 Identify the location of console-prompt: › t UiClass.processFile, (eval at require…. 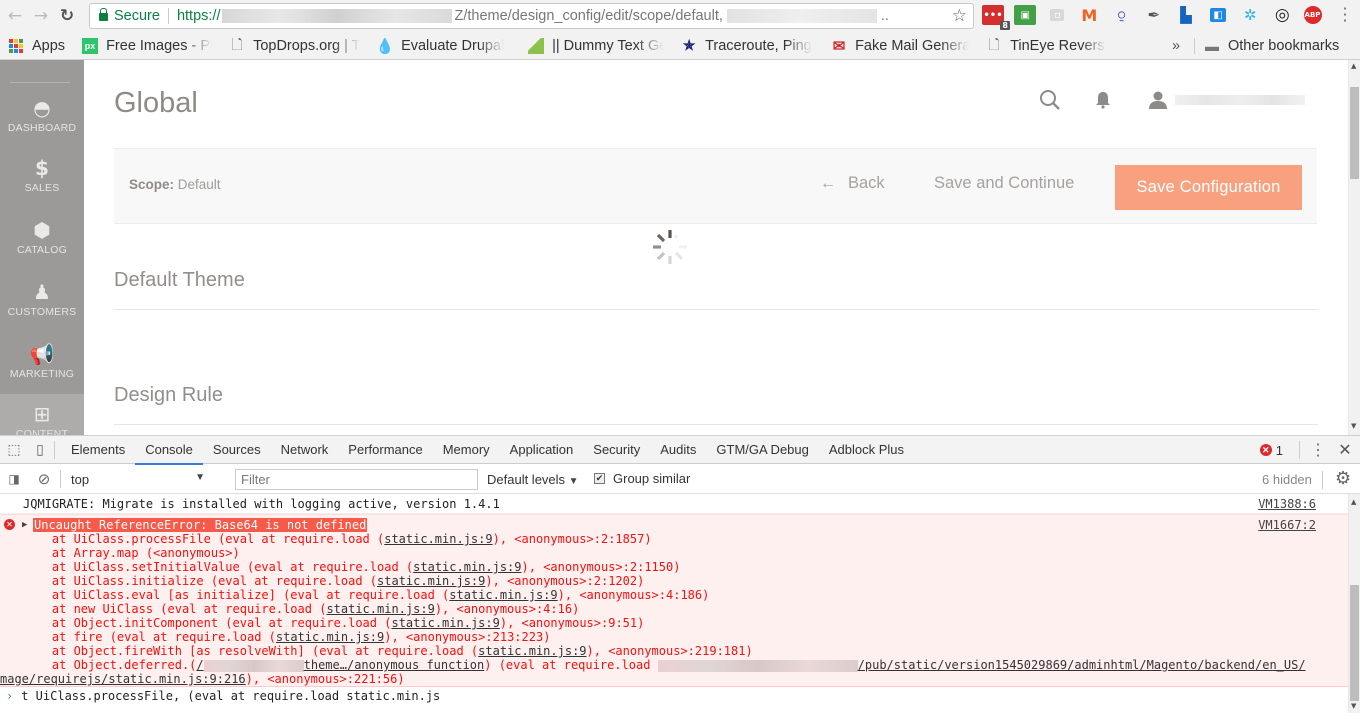
(220, 696).